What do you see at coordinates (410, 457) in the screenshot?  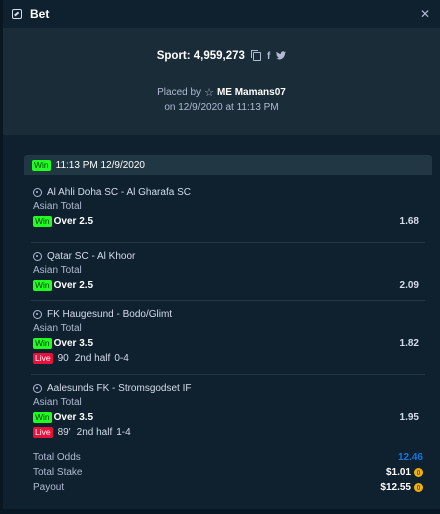 I see `total-odds-value: 12.46` at bounding box center [410, 457].